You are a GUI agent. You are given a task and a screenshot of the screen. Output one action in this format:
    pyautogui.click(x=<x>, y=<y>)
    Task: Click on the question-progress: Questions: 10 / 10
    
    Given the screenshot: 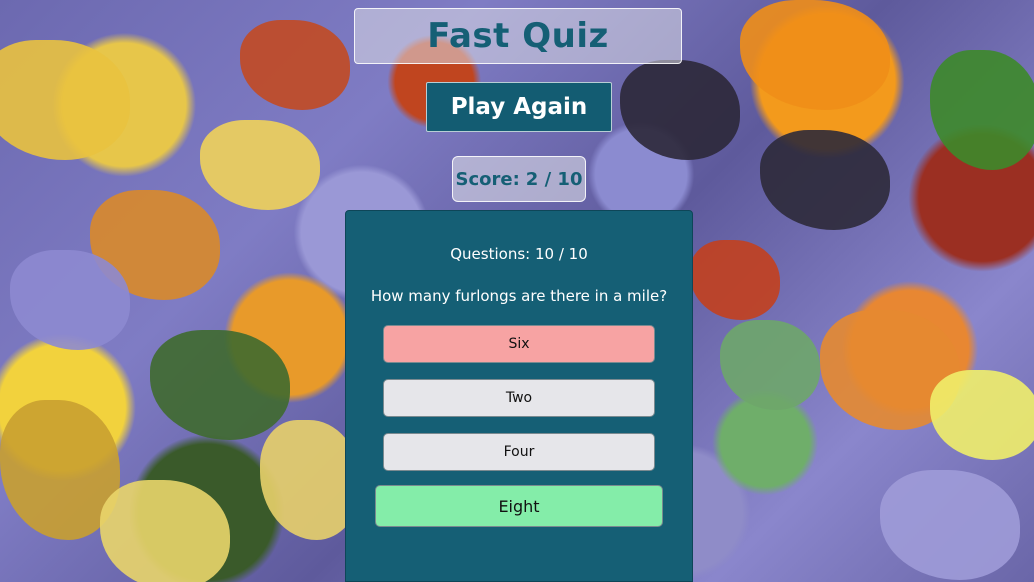 What is the action you would take?
    pyautogui.click(x=519, y=254)
    